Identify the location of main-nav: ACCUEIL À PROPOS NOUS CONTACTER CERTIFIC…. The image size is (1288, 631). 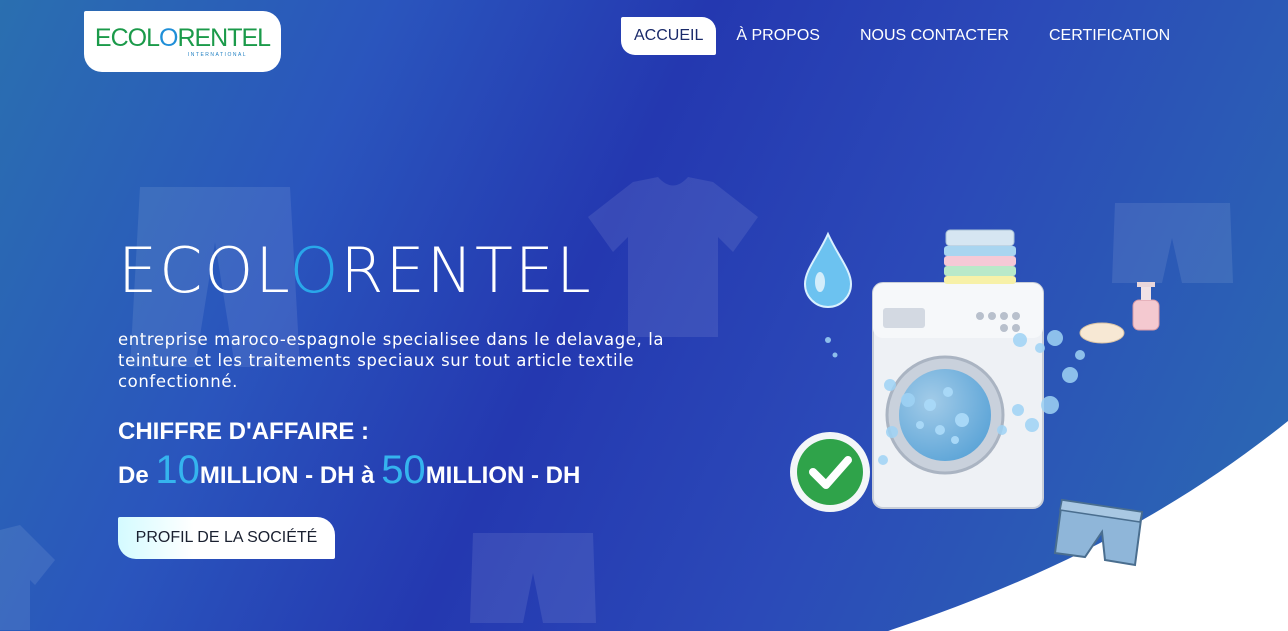
(905, 36).